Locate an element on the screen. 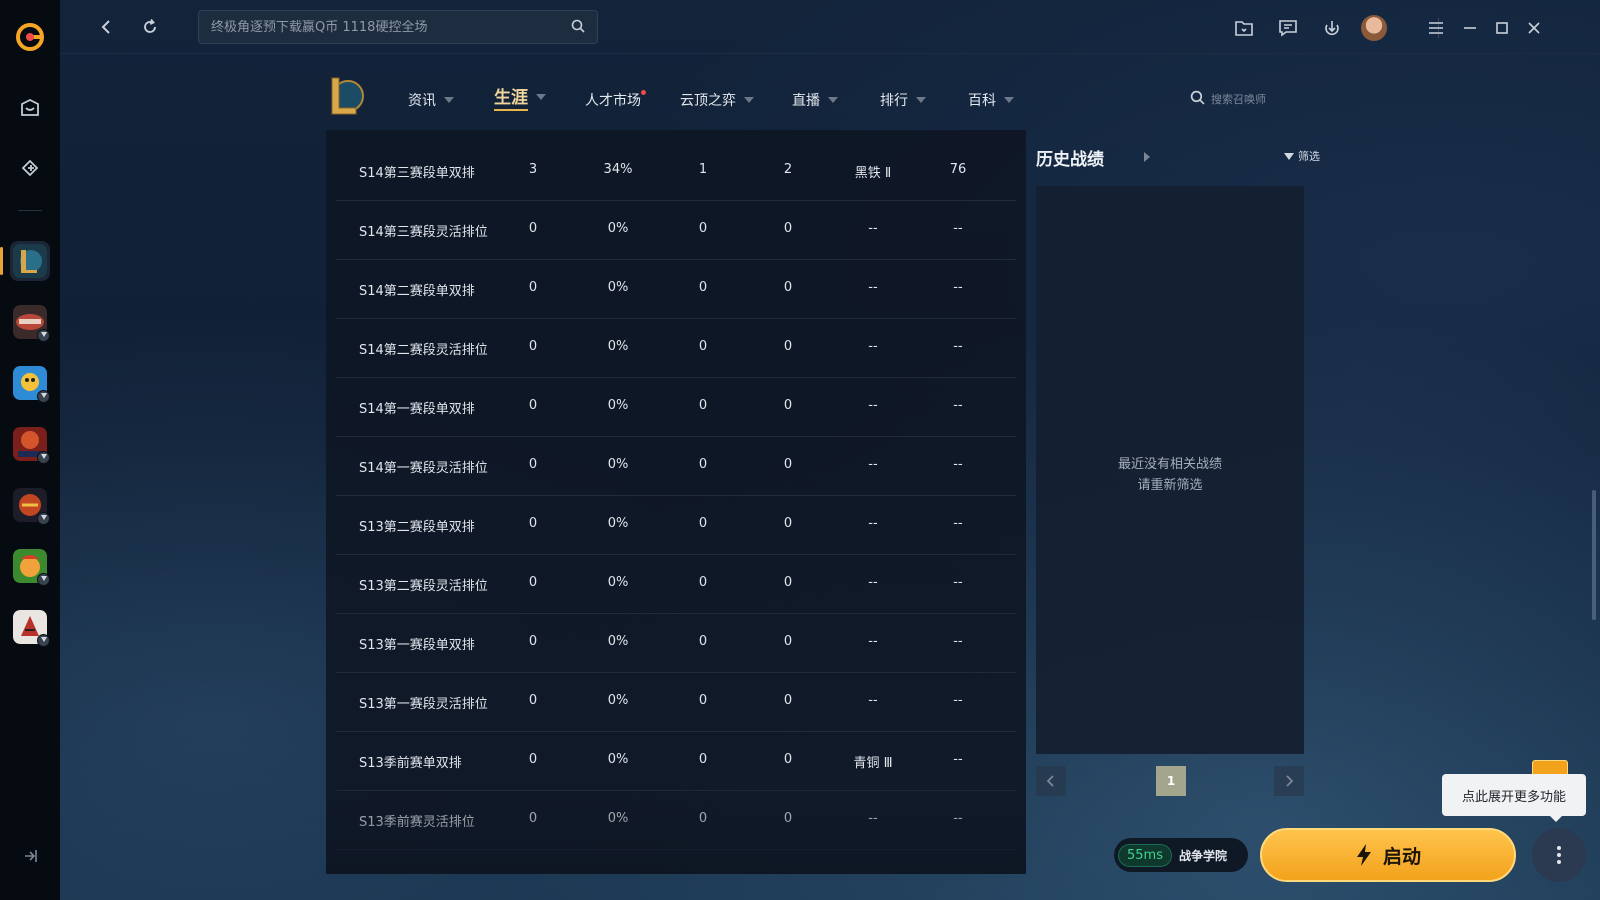 The height and width of the screenshot is (900, 1600). tab-news: 资讯 is located at coordinates (431, 100).